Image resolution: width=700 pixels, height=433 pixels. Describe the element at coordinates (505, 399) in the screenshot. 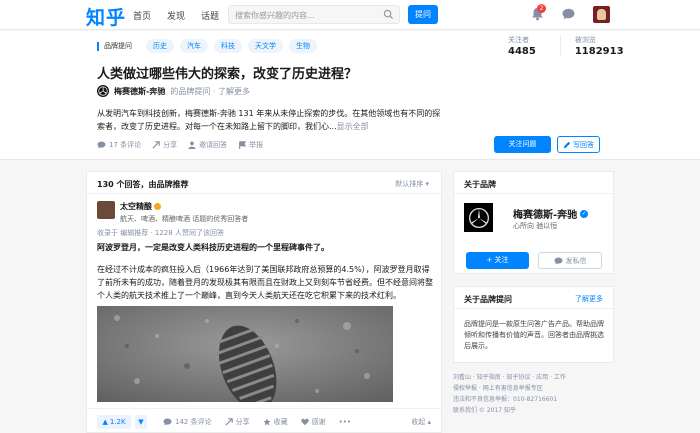

I see `footer-hotline: 违法和不良信息举报：010-82716601` at that location.